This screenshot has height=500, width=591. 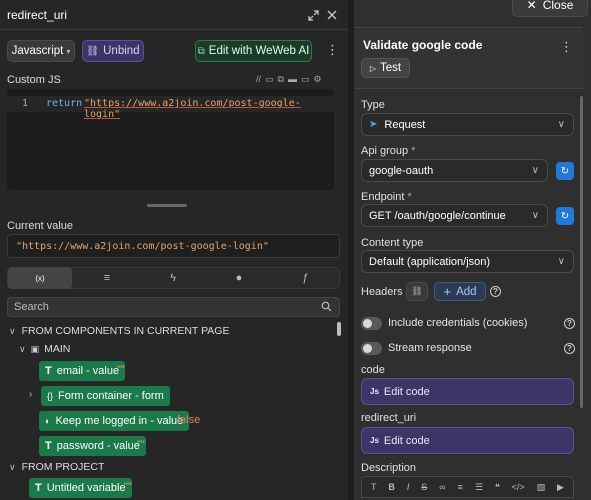 I want to click on tree-section-components: ∨ FROM COMPONENTS IN CURRENT PAGE, so click(x=119, y=331).